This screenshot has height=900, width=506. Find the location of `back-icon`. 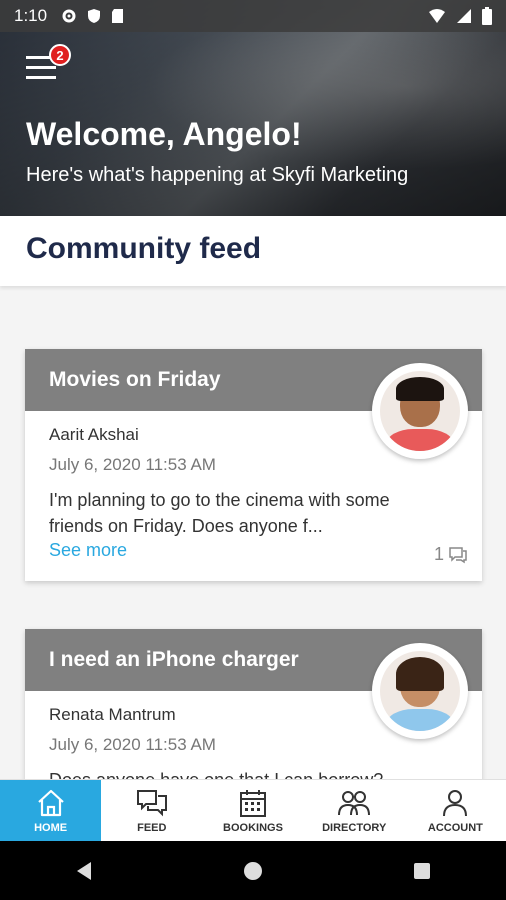

back-icon is located at coordinates (84, 870).